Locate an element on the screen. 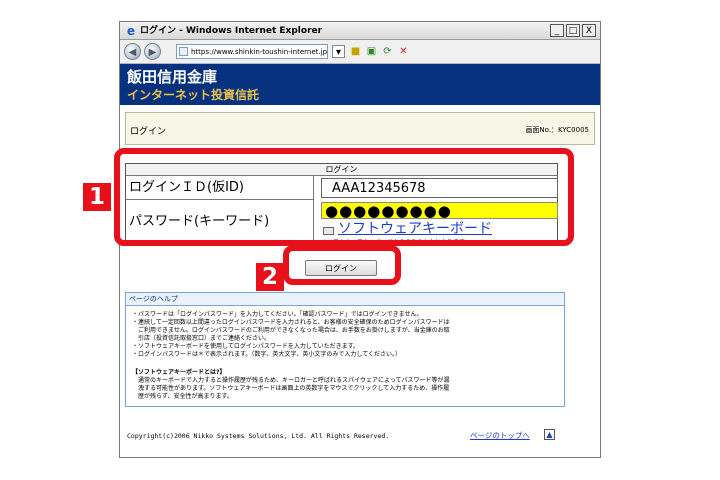 This screenshot has width=720, height=480. lock-icon: ■ is located at coordinates (355, 51).